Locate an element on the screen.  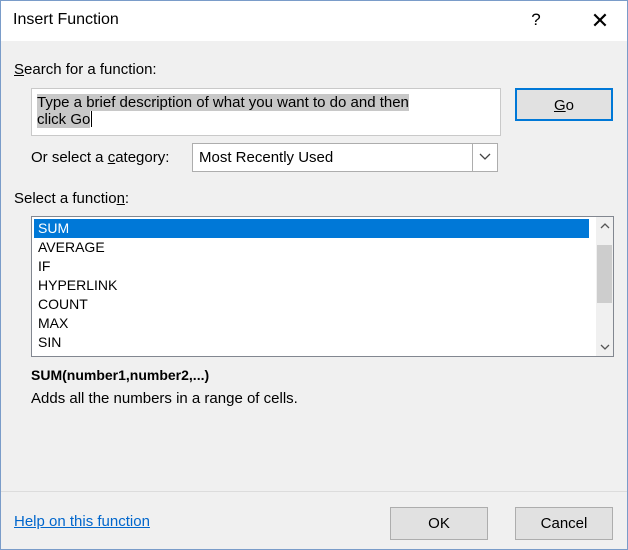
function-list-item: HYPERLINK is located at coordinates (311, 285).